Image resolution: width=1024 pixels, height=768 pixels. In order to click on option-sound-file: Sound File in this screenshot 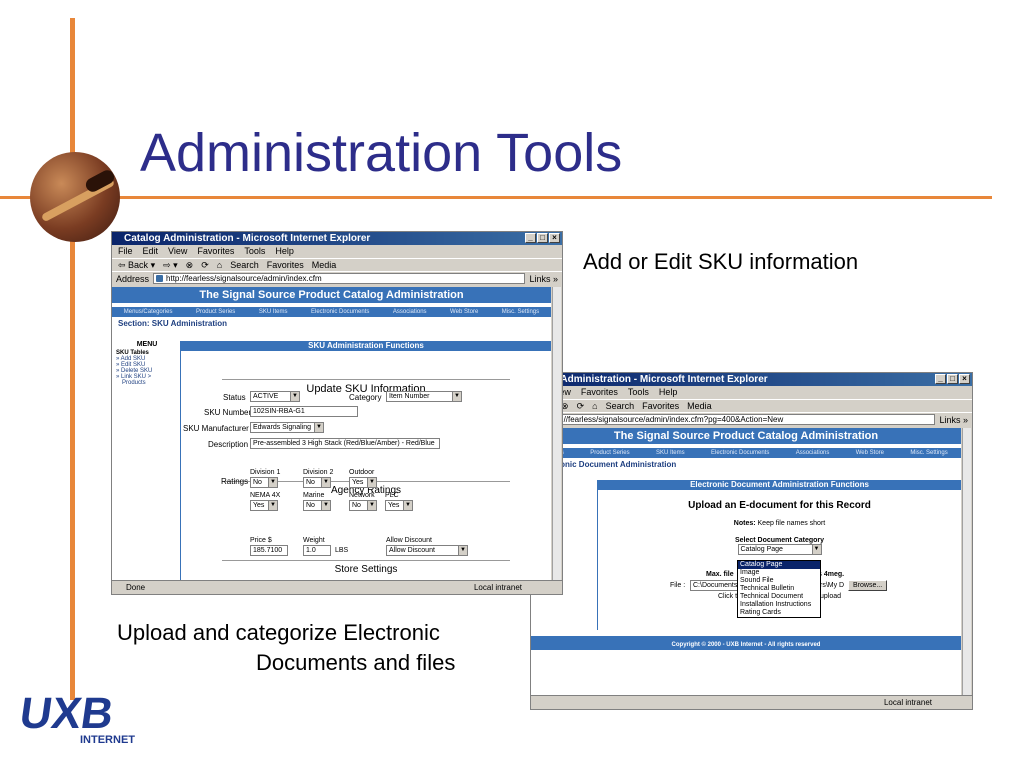, I will do `click(779, 581)`.